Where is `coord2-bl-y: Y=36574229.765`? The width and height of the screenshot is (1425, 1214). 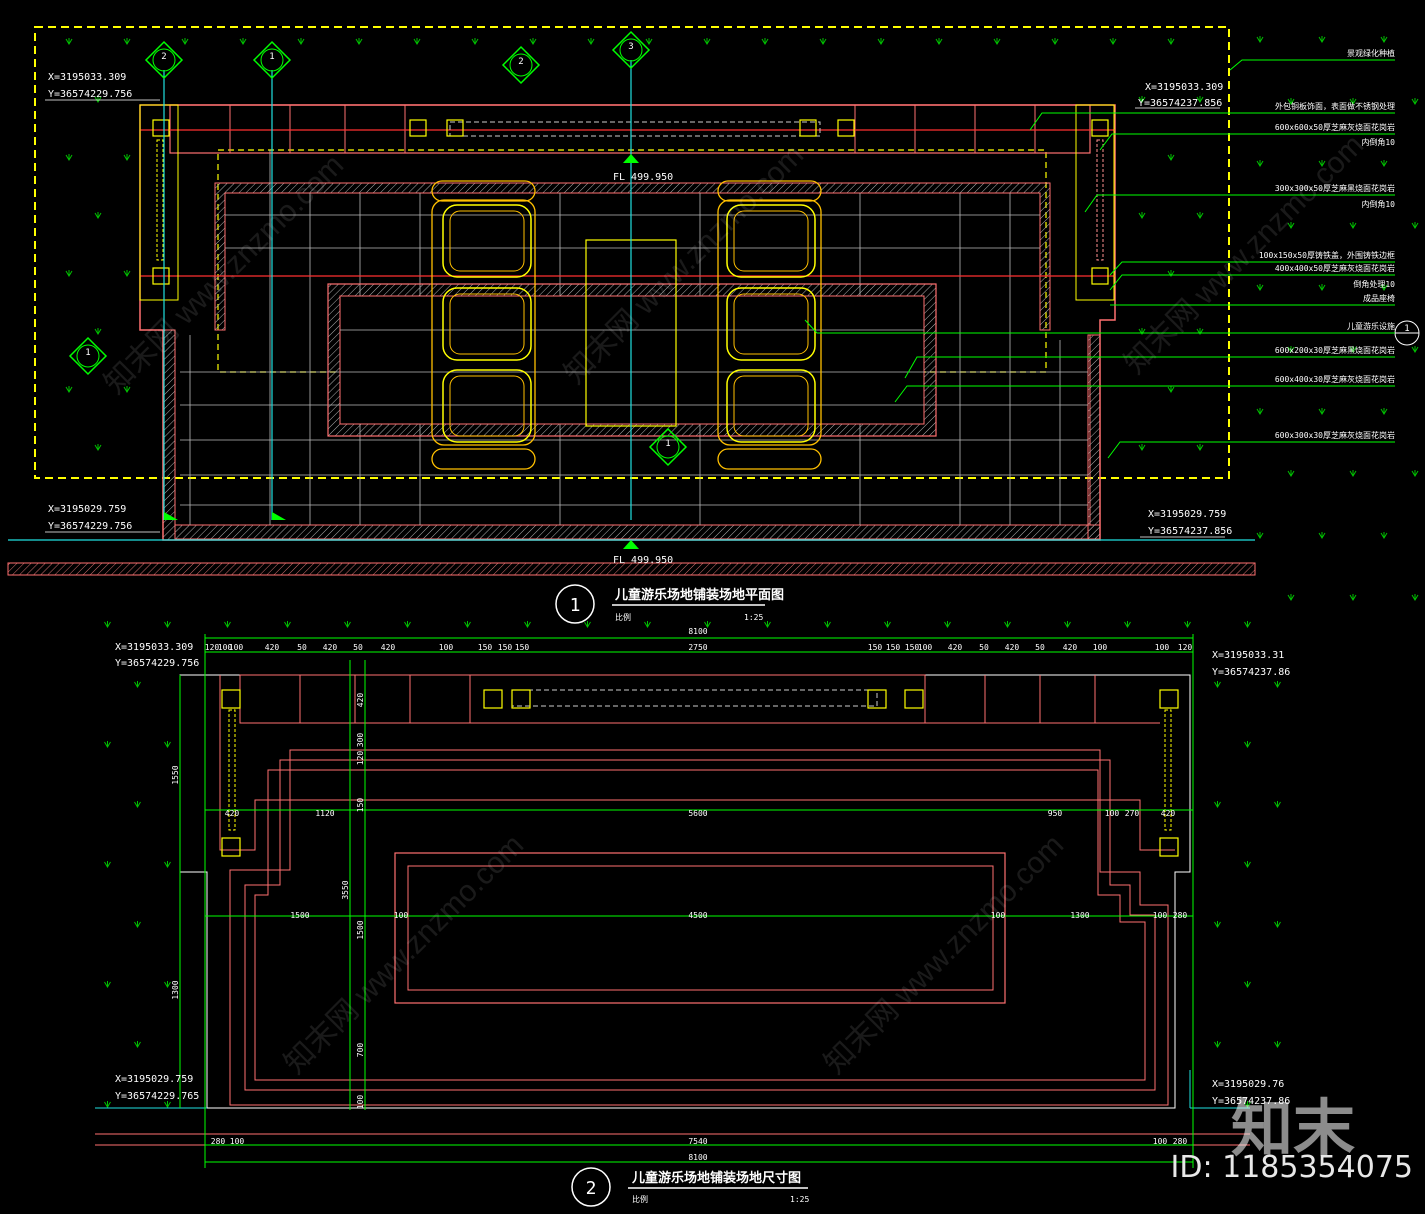 coord2-bl-y: Y=36574229.765 is located at coordinates (157, 1096).